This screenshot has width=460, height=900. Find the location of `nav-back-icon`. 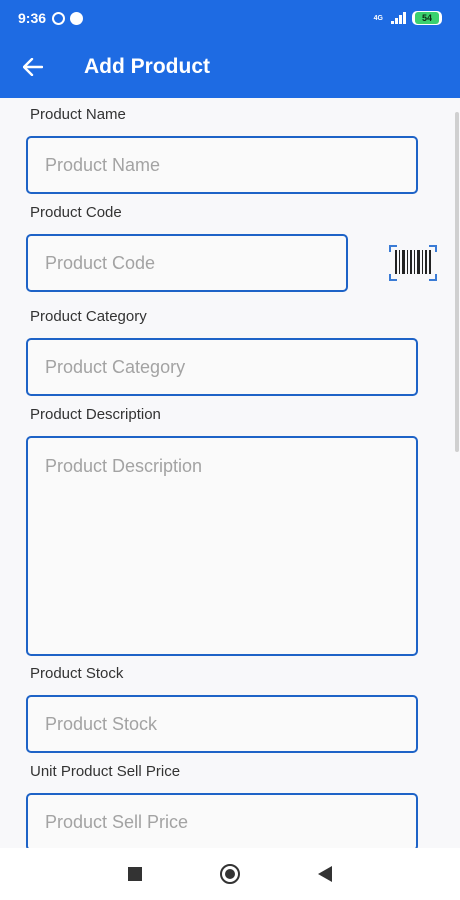

nav-back-icon is located at coordinates (325, 874).